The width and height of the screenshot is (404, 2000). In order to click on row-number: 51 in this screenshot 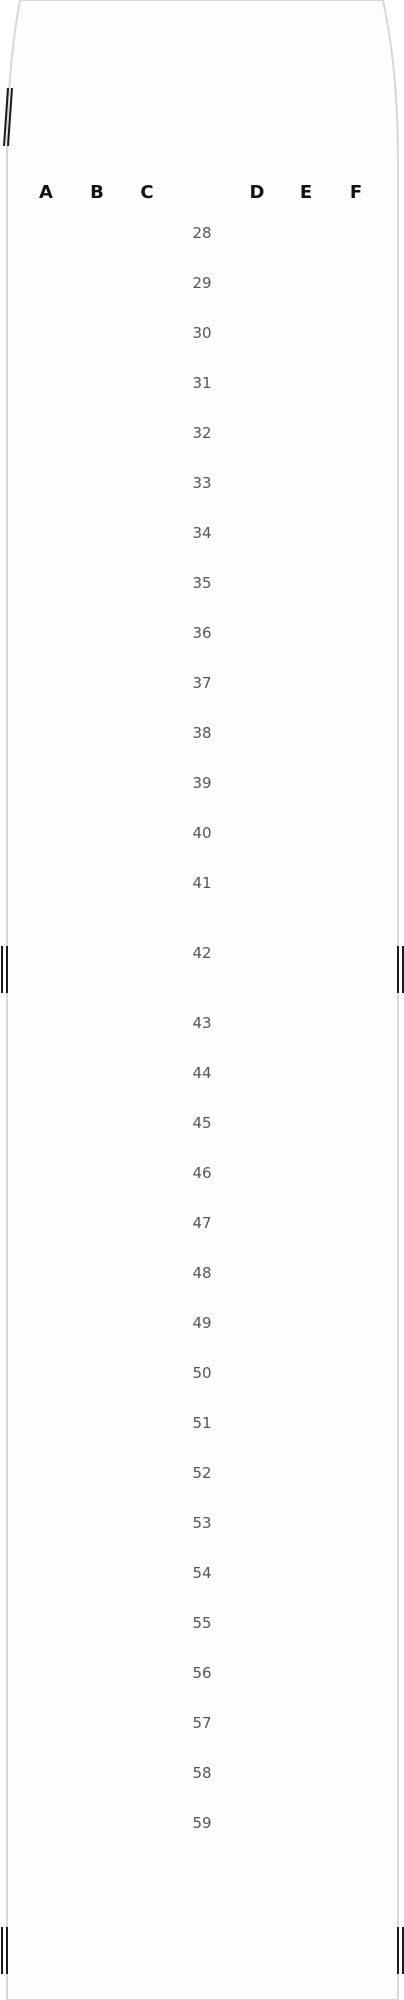, I will do `click(202, 1423)`.